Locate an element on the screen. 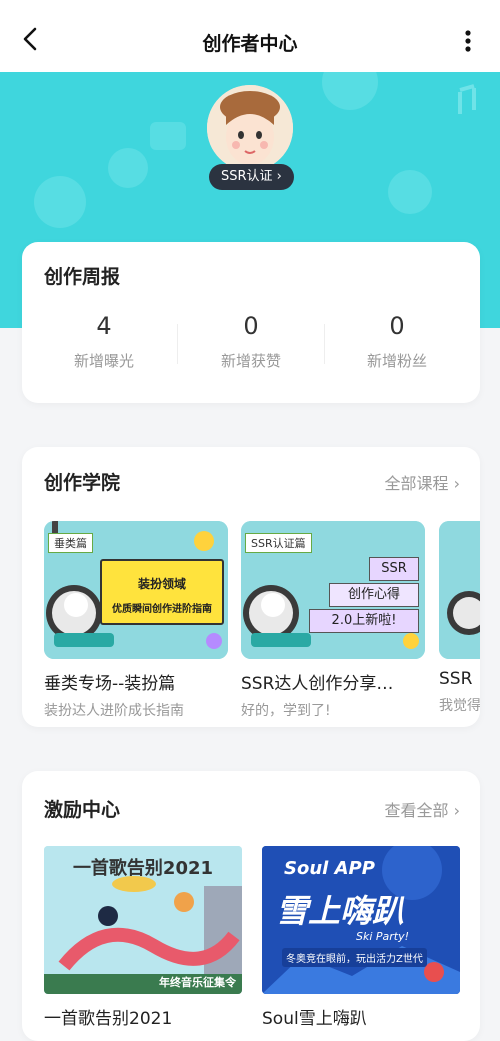 The width and height of the screenshot is (500, 1041). more-vertical-icon is located at coordinates (468, 41).